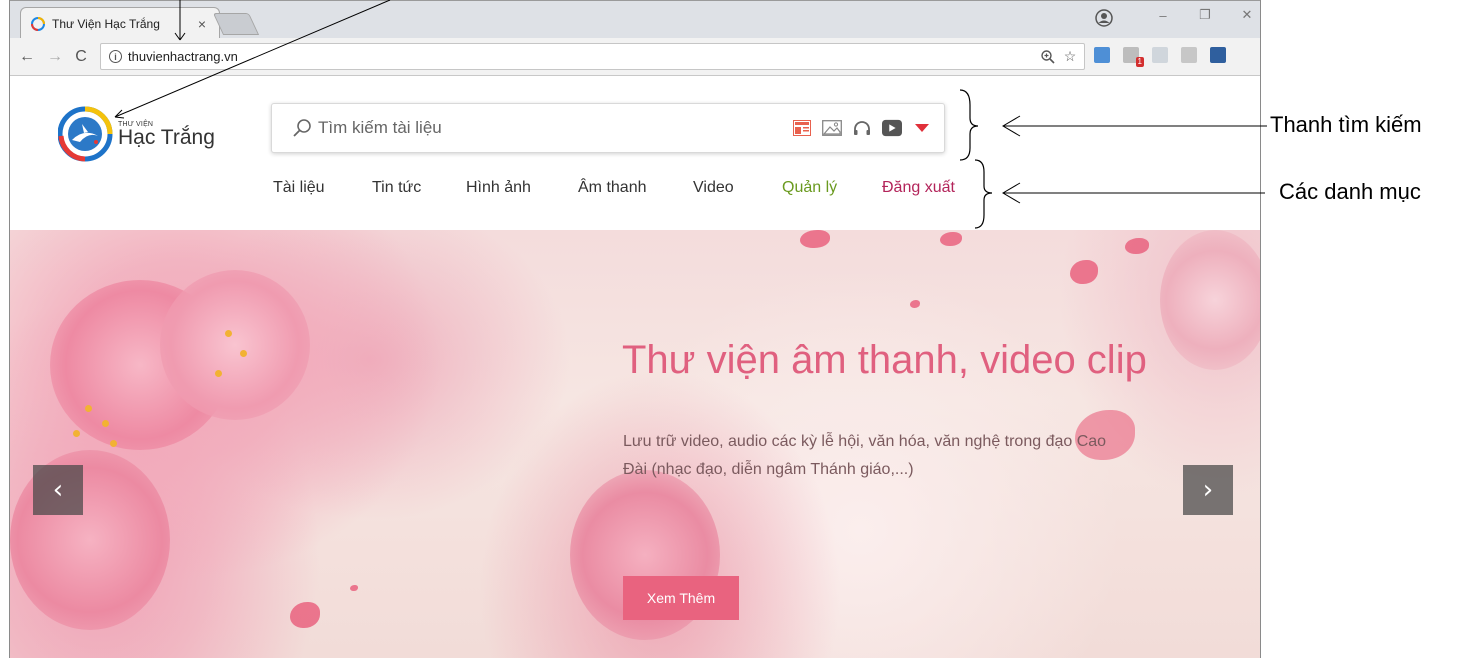 The width and height of the screenshot is (1471, 658). Describe the element at coordinates (38, 23) in the screenshot. I see `site-favicon-icon` at that location.